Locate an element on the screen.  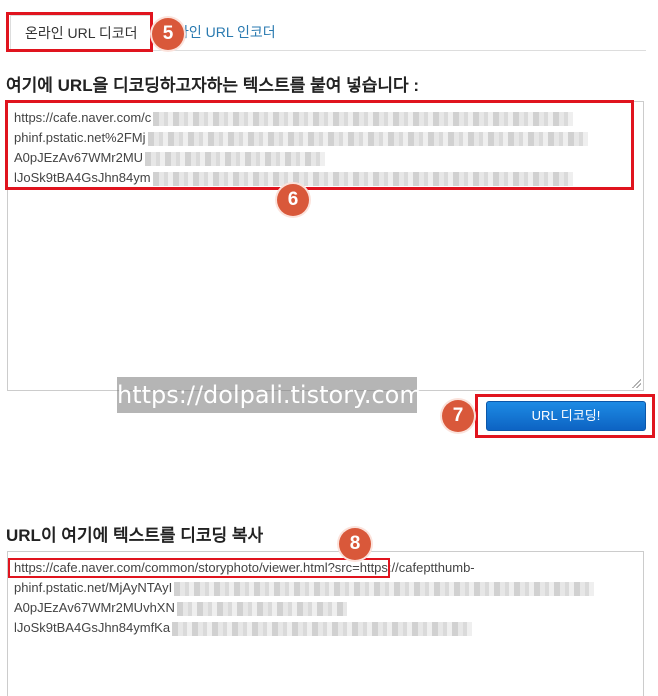
output-heading: URL이 여기에 텍스트를 디코딩 복사 is located at coordinates (135, 535).